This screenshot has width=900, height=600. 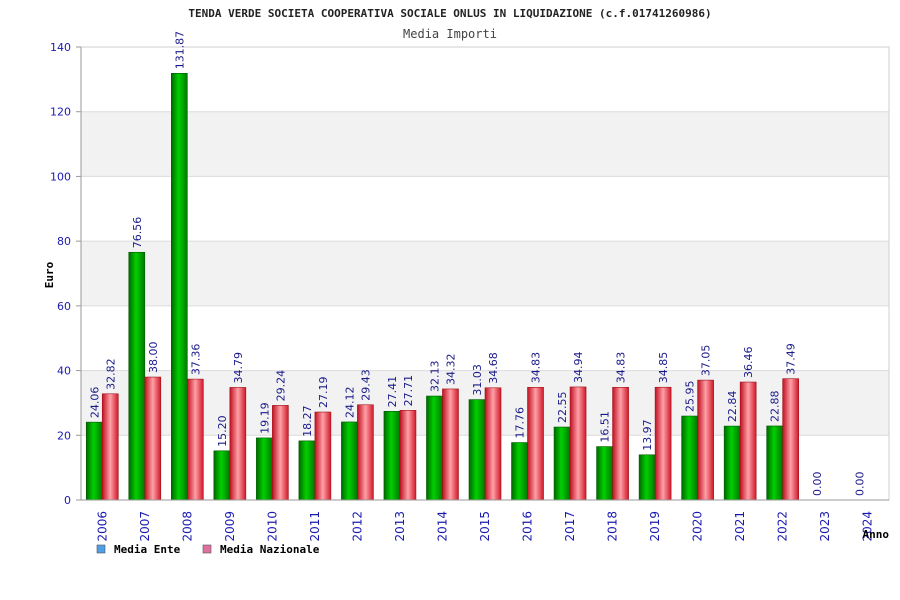 What do you see at coordinates (315, 526) in the screenshot?
I see `x-tick-label: 2011` at bounding box center [315, 526].